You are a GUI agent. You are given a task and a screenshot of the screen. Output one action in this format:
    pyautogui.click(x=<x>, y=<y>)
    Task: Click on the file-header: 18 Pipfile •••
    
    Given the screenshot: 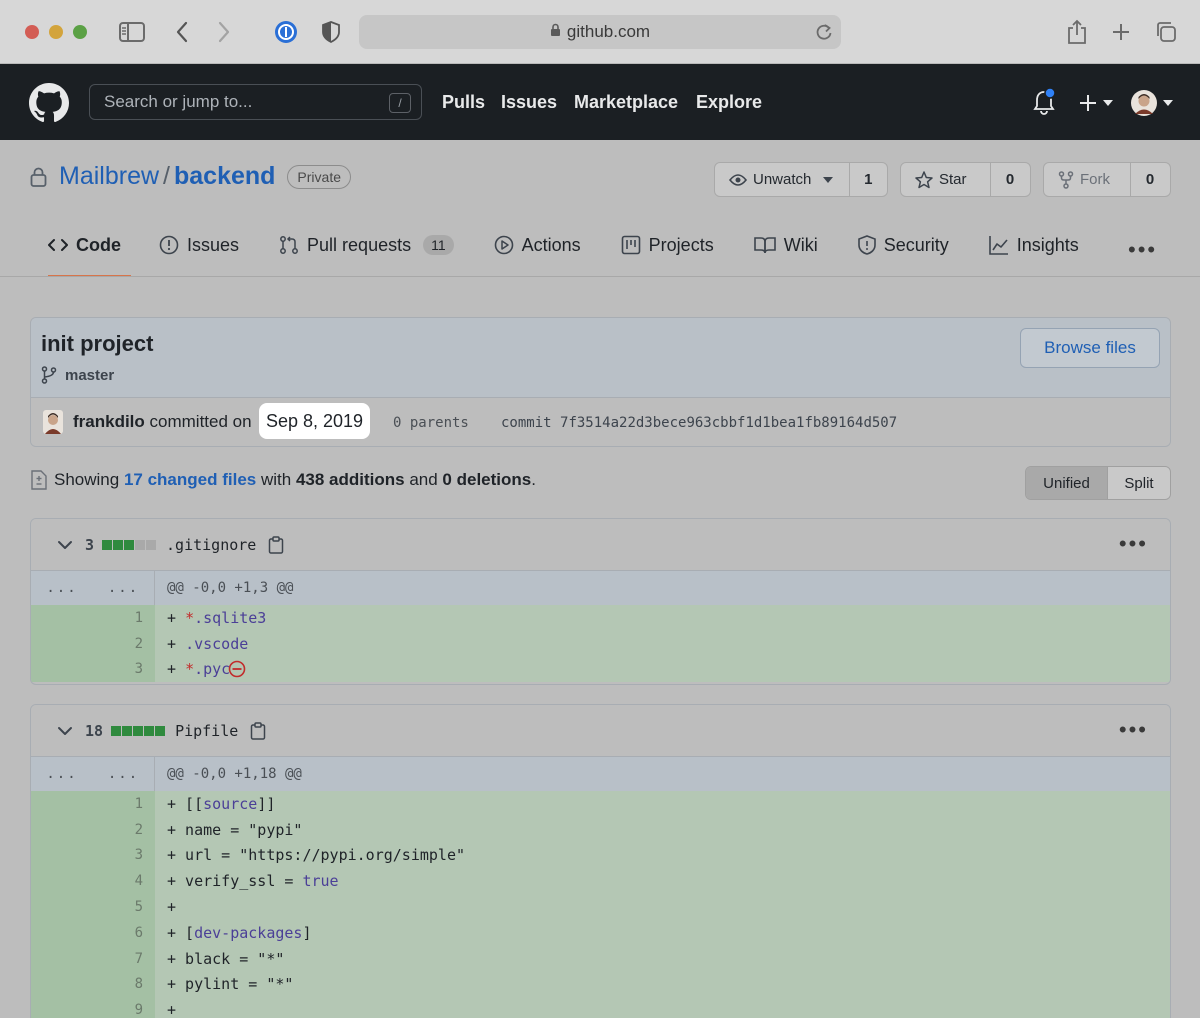 What is the action you would take?
    pyautogui.click(x=600, y=731)
    